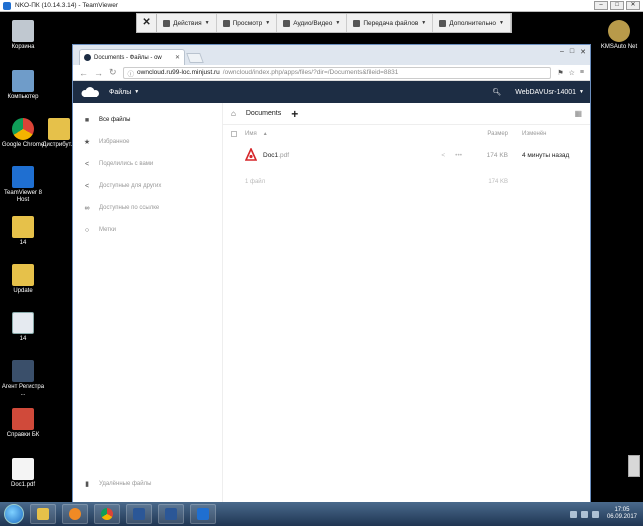  What do you see at coordinates (287, 23) in the screenshot?
I see `headset-icon` at bounding box center [287, 23].